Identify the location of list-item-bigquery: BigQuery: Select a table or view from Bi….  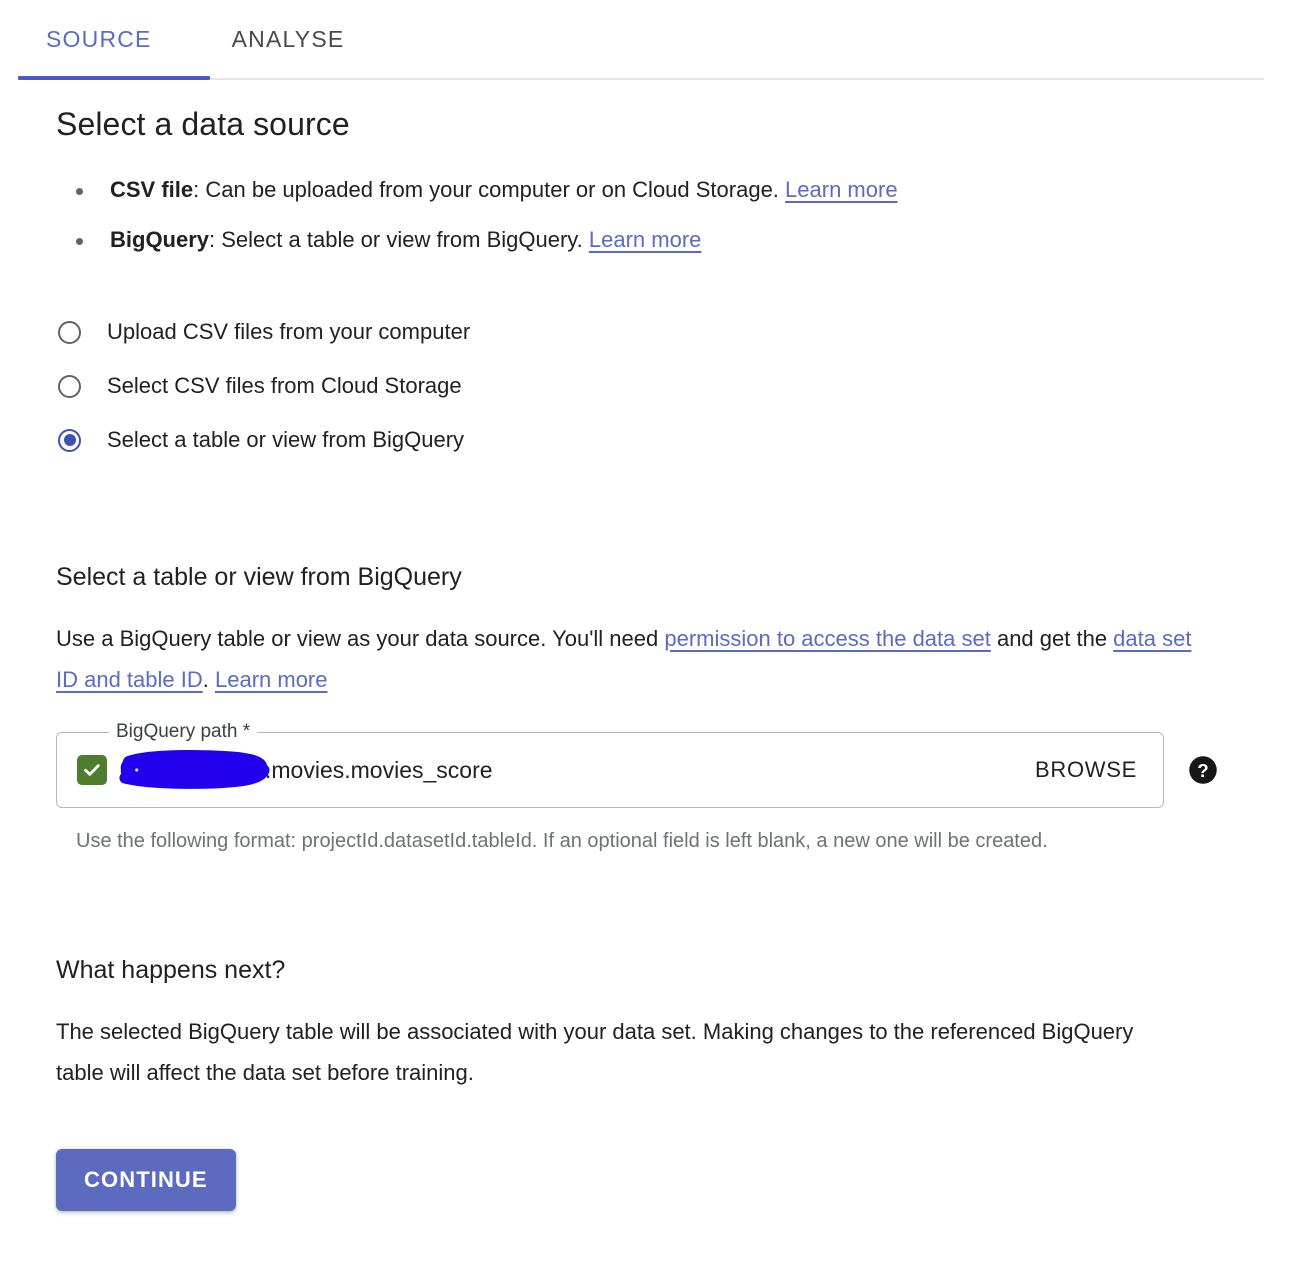
(660, 240).